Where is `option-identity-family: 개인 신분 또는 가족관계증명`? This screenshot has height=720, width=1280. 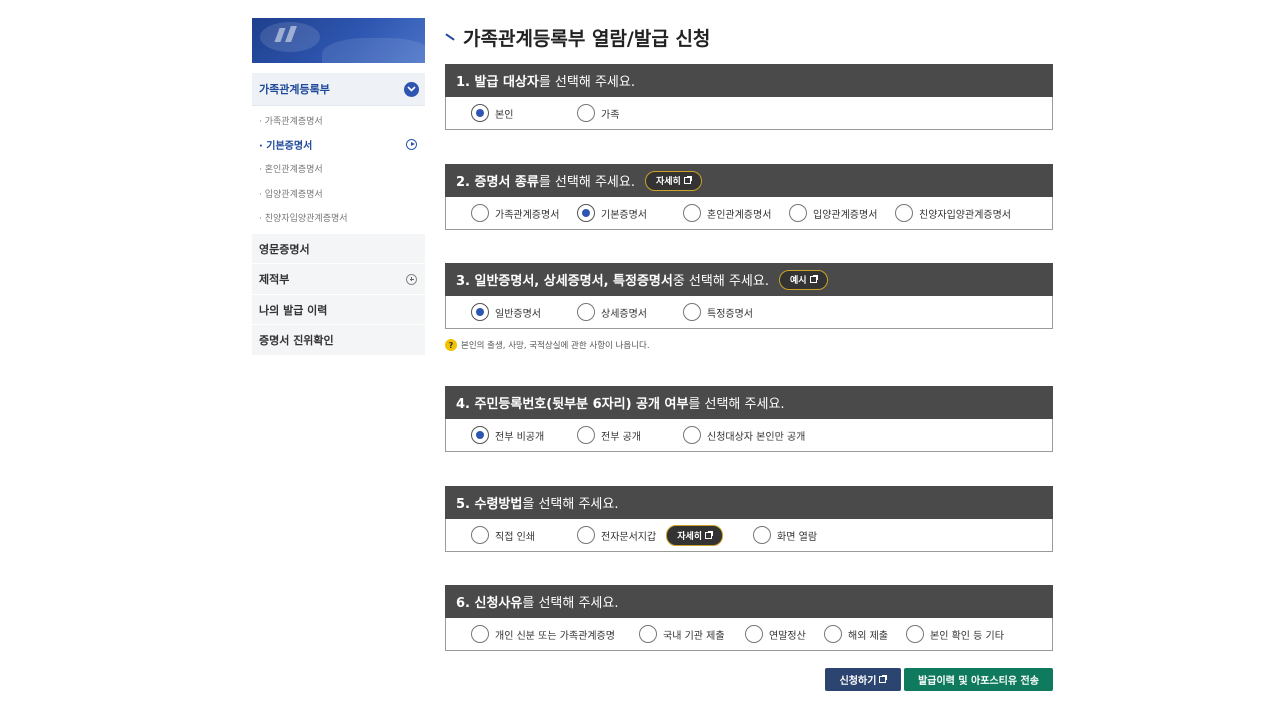 option-identity-family: 개인 신분 또는 가족관계증명 is located at coordinates (555, 634).